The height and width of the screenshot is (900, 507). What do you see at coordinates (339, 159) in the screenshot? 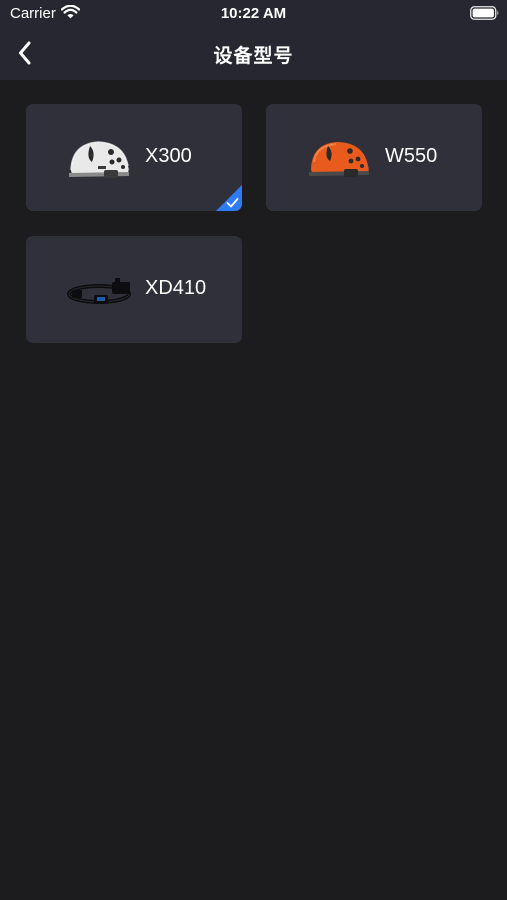
I see `orange-helmet-icon` at bounding box center [339, 159].